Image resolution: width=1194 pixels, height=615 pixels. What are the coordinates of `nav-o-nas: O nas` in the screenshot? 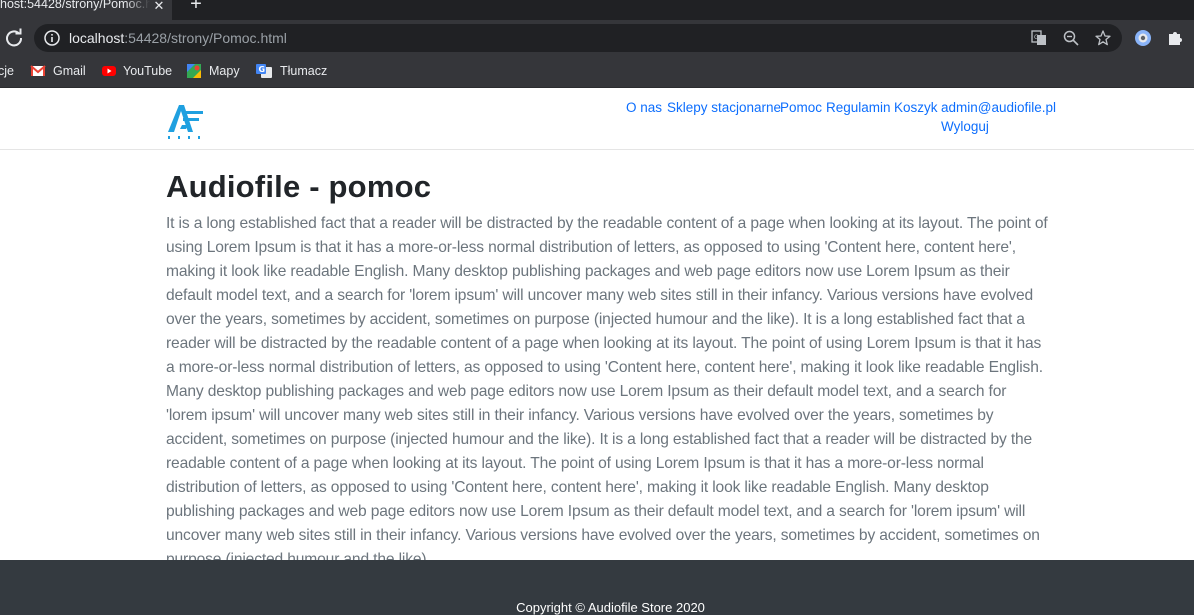 It's located at (644, 107).